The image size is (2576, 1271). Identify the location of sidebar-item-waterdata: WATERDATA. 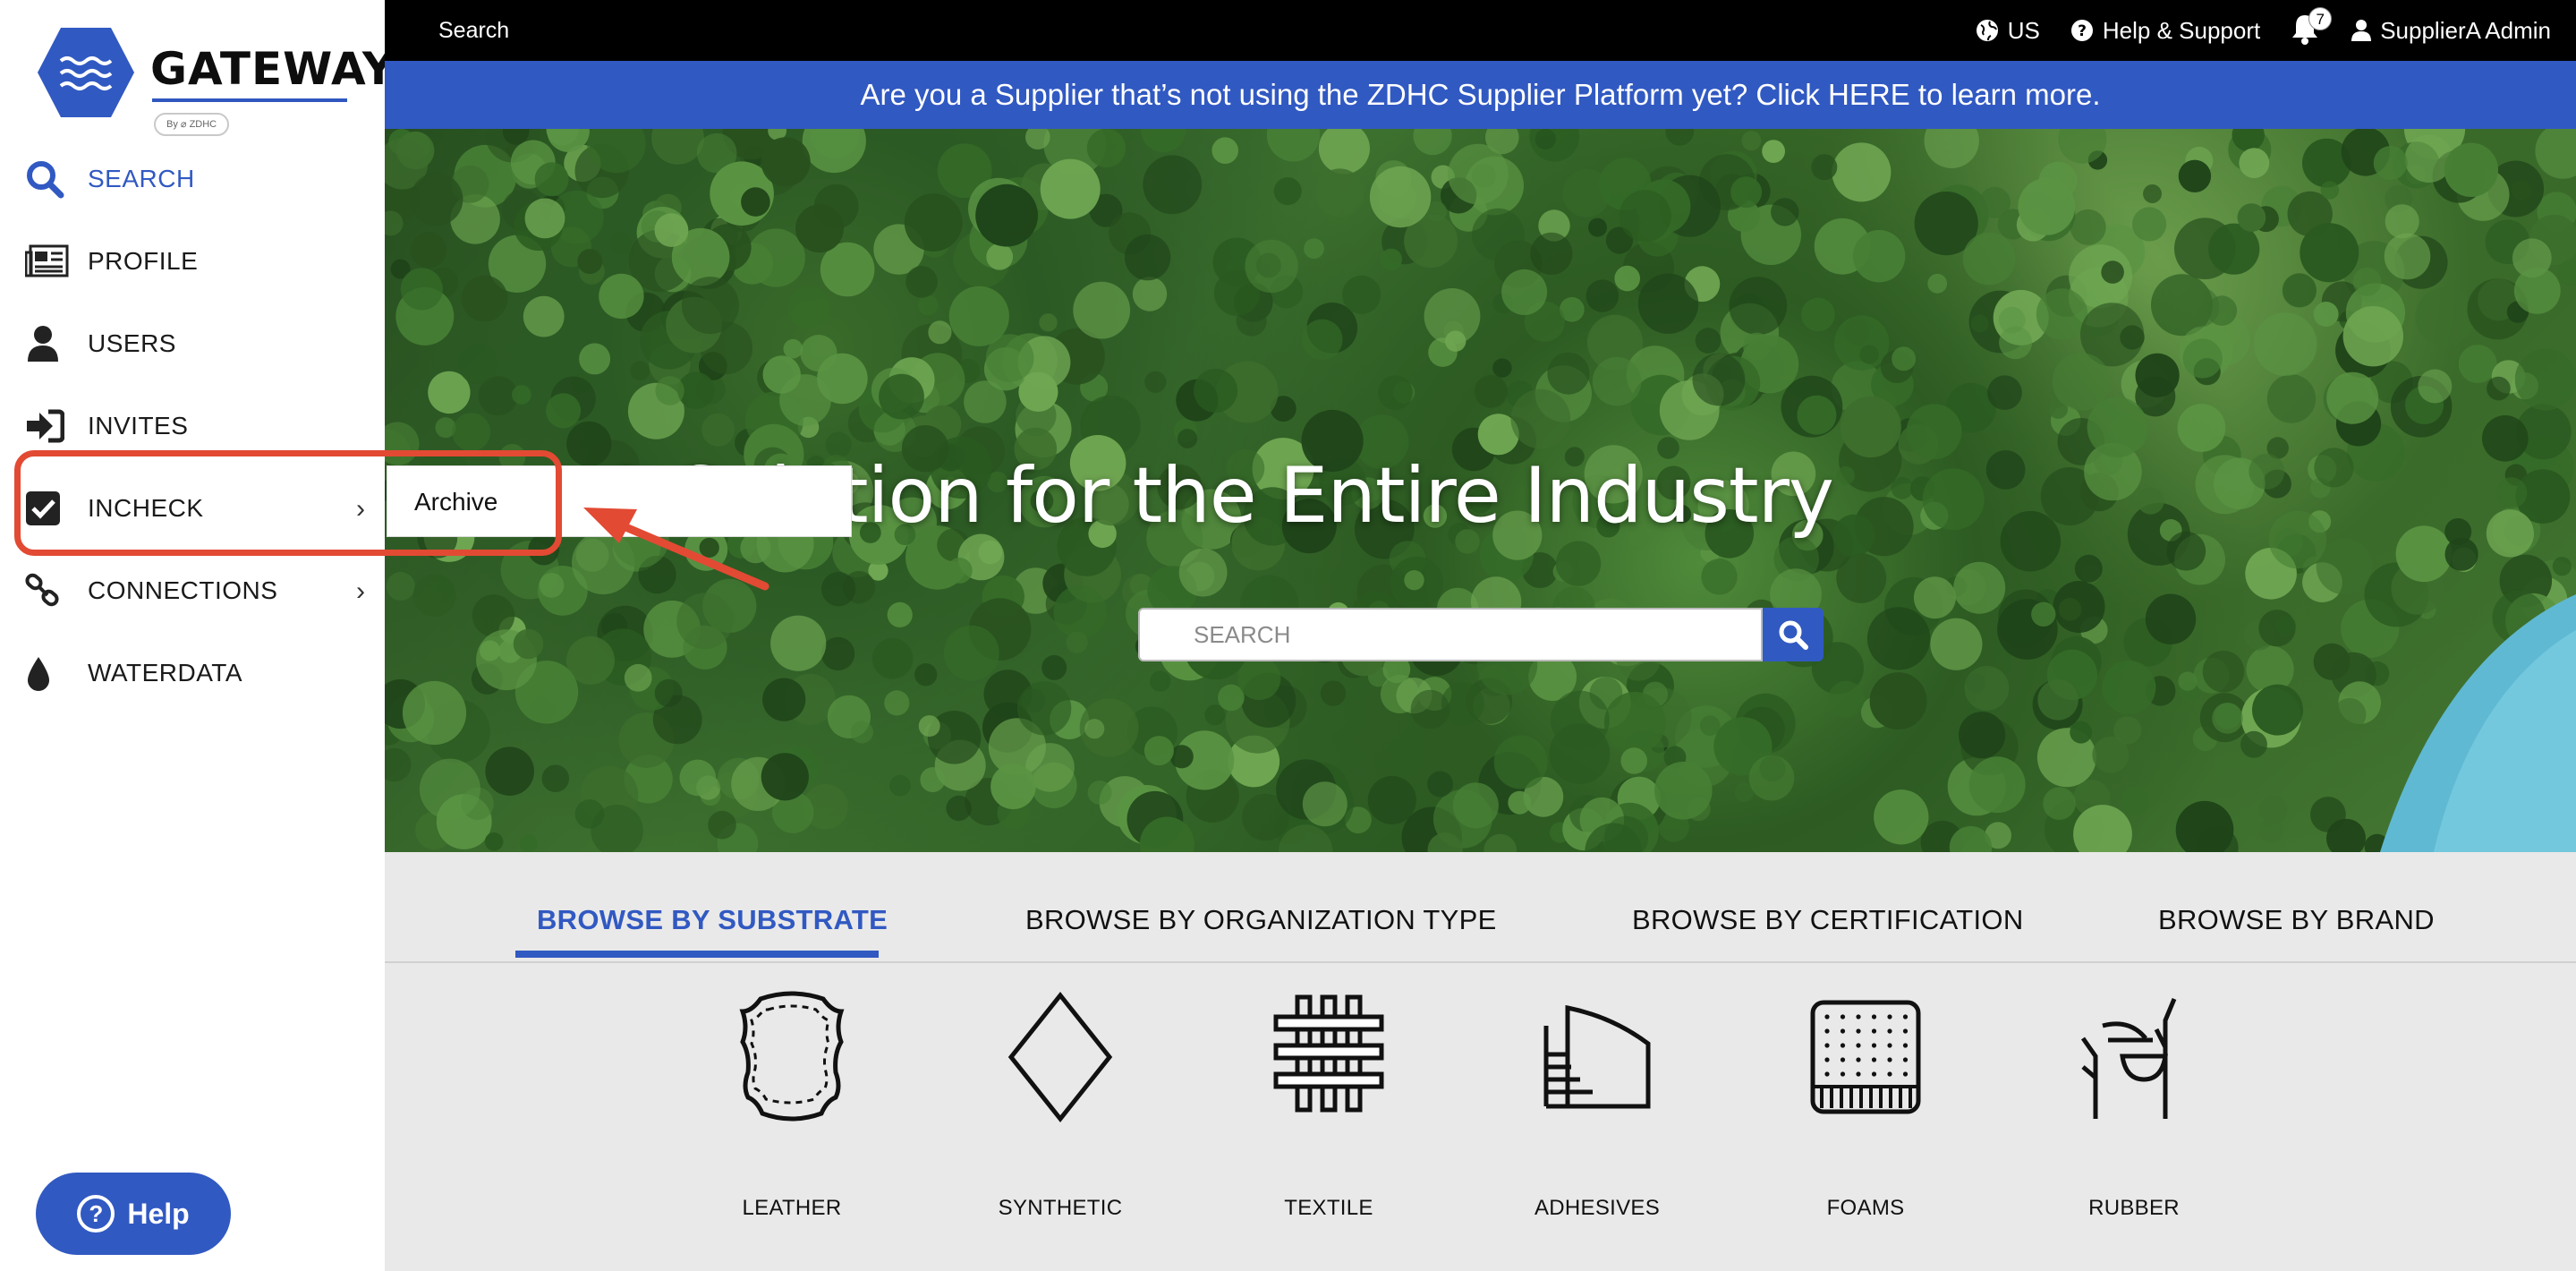
(192, 673).